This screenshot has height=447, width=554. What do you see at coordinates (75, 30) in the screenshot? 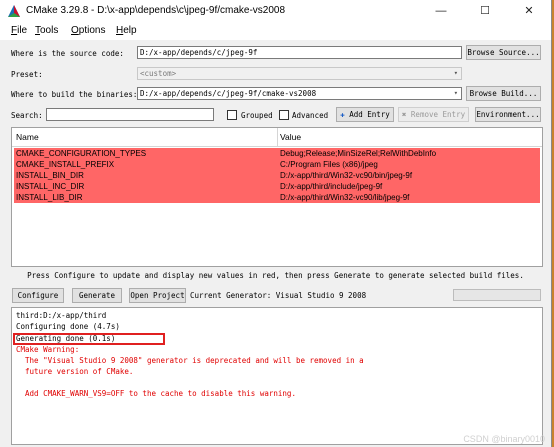
I see `menu-options-key: O` at bounding box center [75, 30].